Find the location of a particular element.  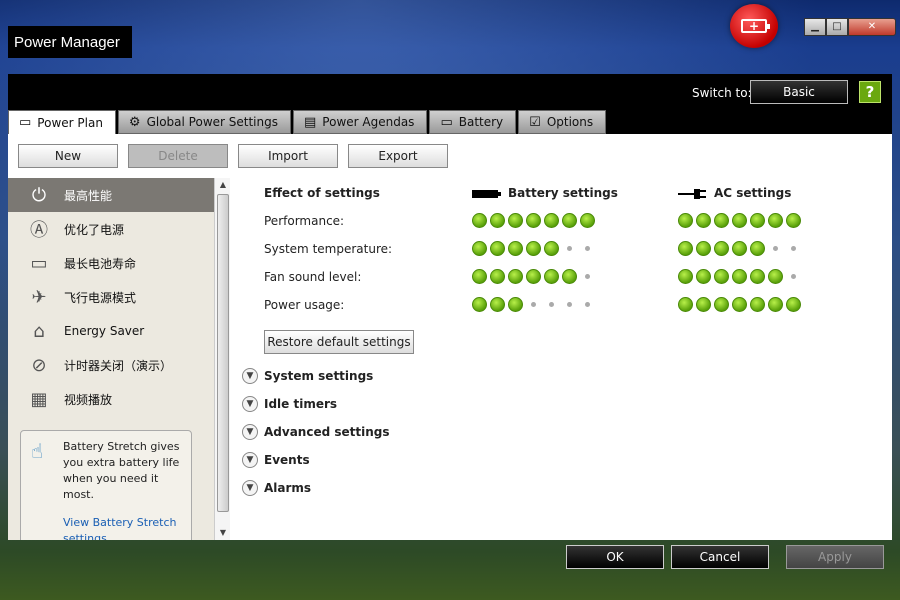

section-advanced-settings: ▼ Advanced settings is located at coordinates (316, 432).